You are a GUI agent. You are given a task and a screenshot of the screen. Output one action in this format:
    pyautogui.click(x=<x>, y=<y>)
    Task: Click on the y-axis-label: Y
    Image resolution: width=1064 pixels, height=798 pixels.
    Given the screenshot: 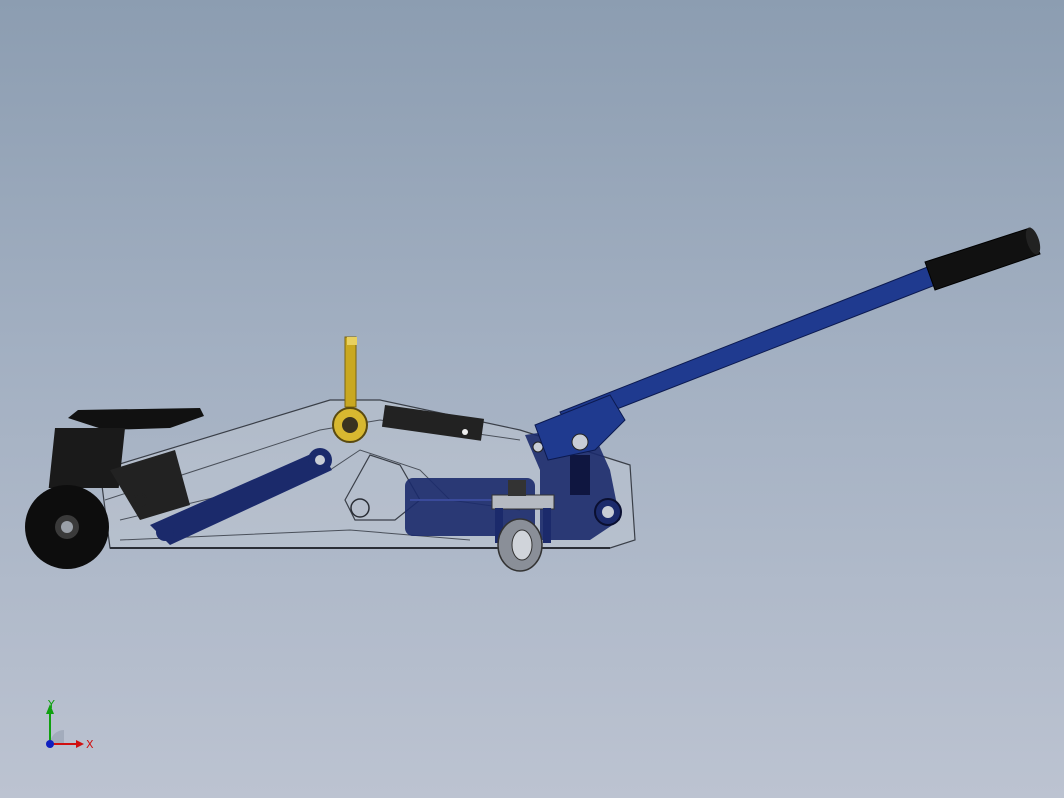 What is the action you would take?
    pyautogui.click(x=51, y=704)
    